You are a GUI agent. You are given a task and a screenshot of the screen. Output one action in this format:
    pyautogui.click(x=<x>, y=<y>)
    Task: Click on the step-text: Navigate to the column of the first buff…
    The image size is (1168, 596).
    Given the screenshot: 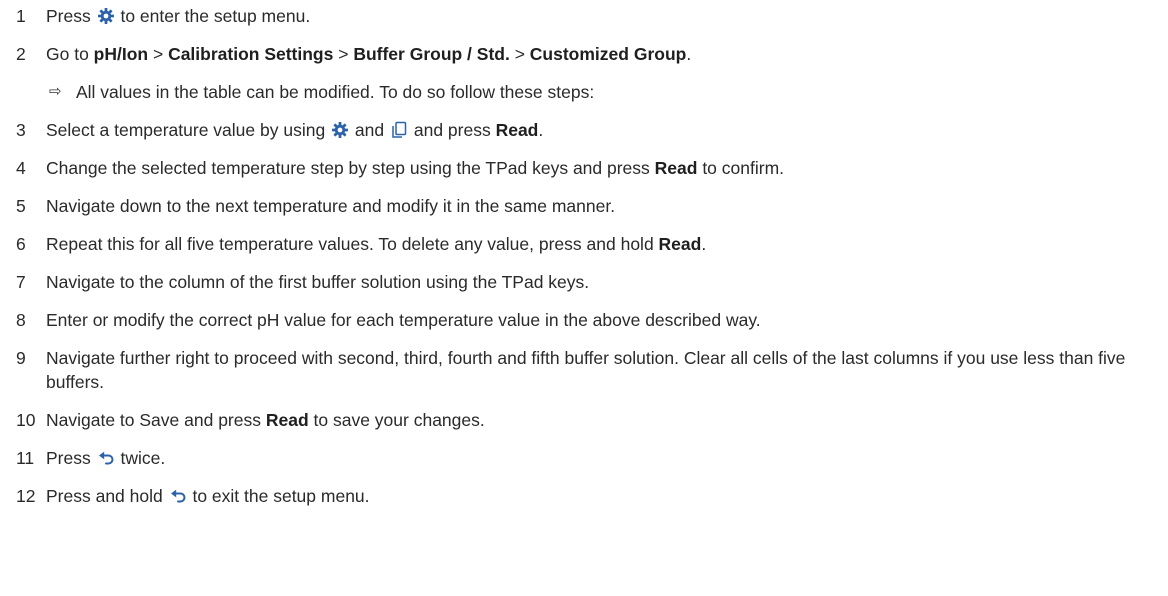 What is the action you would take?
    pyautogui.click(x=318, y=282)
    